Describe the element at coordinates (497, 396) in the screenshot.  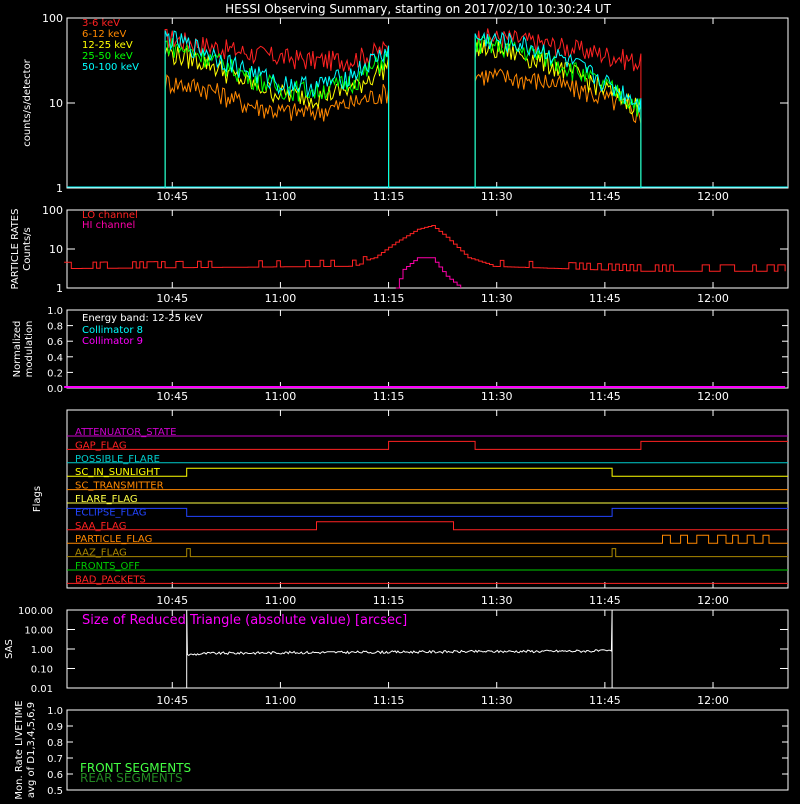
I see `modulation-xtick-label-3: 11:30` at that location.